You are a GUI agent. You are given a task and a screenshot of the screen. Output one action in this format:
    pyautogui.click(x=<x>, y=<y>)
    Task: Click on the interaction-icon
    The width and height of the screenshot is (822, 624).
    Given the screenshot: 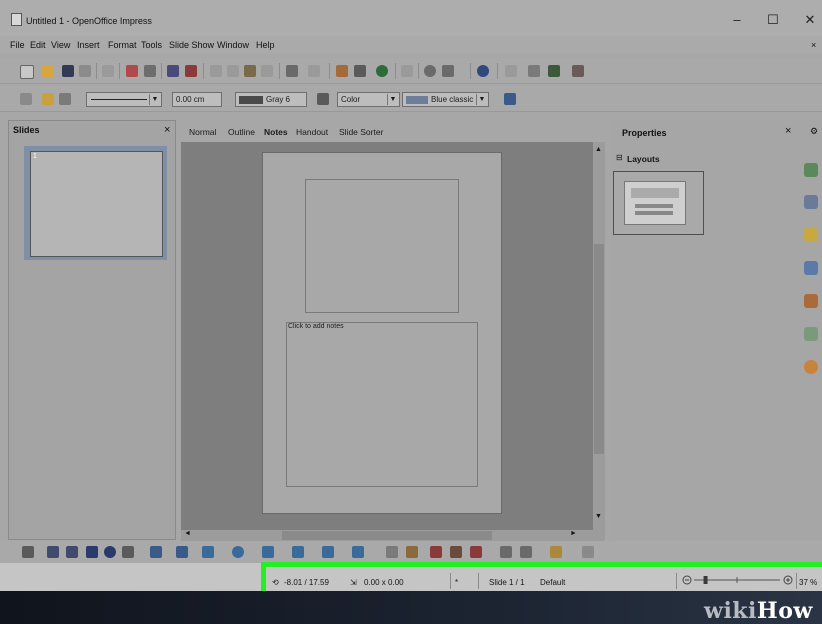 What is the action you would take?
    pyautogui.click(x=556, y=552)
    